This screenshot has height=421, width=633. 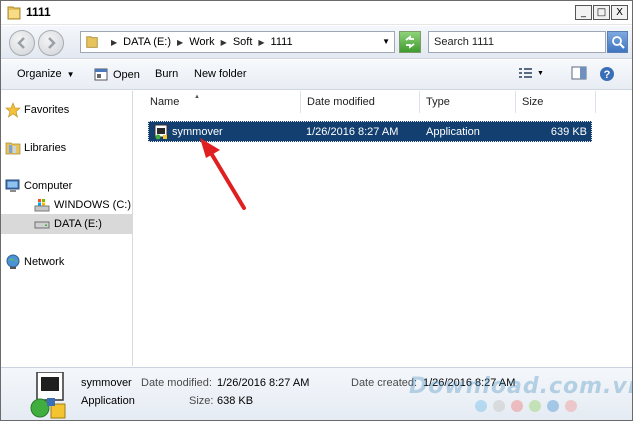 I want to click on new-folder-label: New folder, so click(x=220, y=74).